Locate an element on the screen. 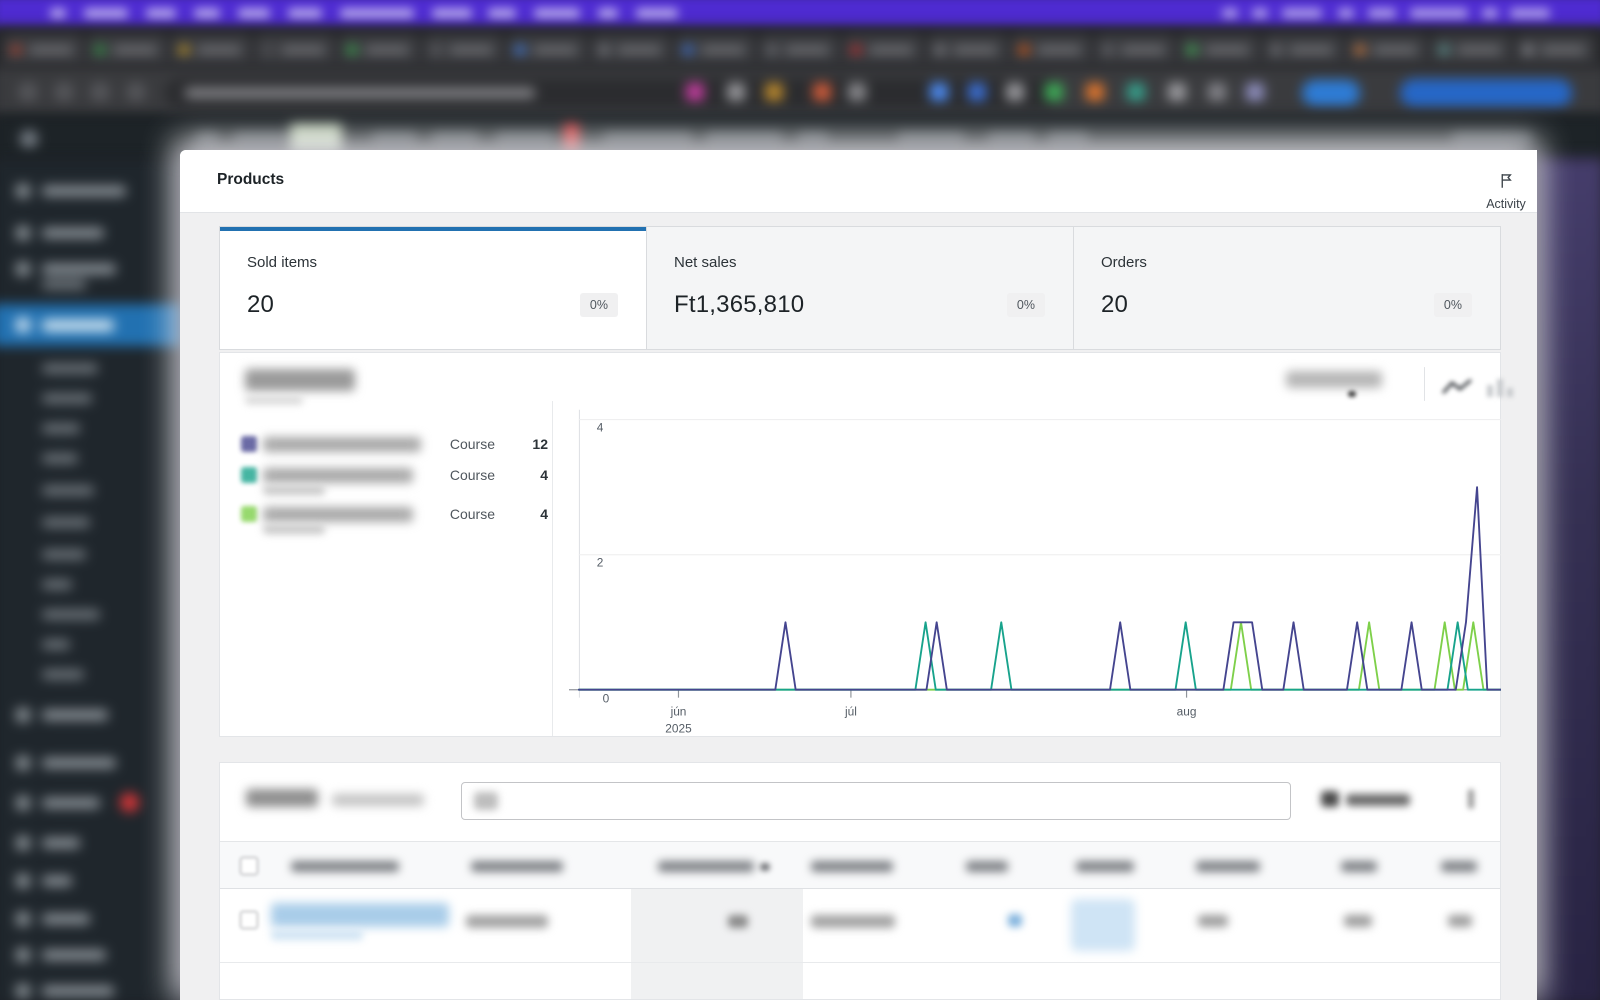 The image size is (1600, 1000). product-link-blurred is located at coordinates (360, 915).